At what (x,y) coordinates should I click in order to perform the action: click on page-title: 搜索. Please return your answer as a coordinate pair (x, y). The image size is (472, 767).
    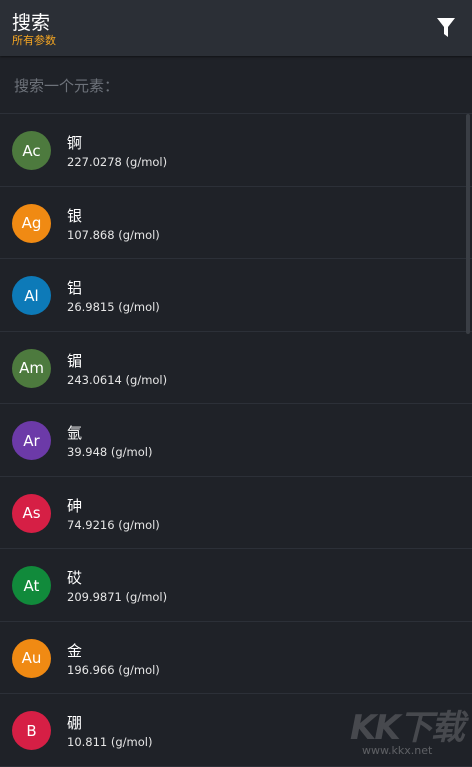
    Looking at the image, I should click on (31, 23).